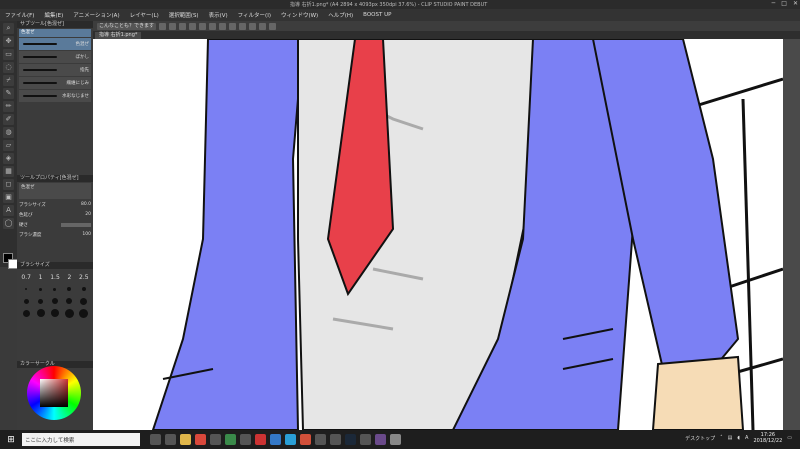  I want to click on vertical-scrollbar, so click(791, 234).